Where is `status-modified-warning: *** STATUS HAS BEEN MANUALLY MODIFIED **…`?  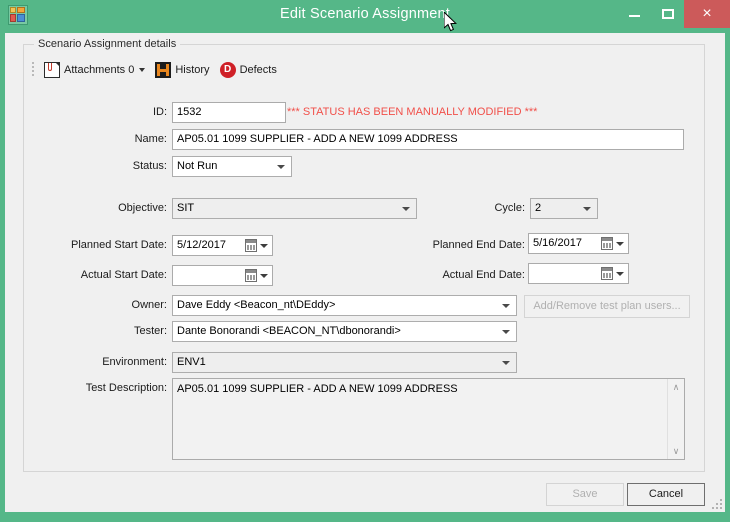 status-modified-warning: *** STATUS HAS BEEN MANUALLY MODIFIED **… is located at coordinates (412, 112).